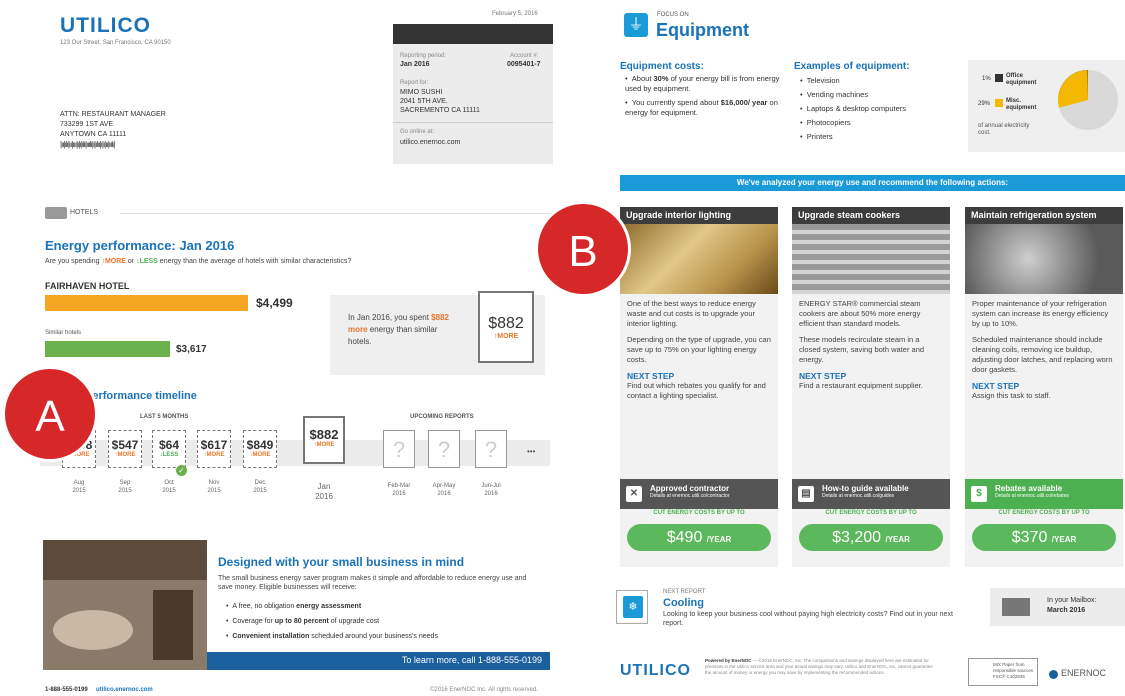  What do you see at coordinates (662, 66) in the screenshot?
I see `costs-title: Equipment costs:` at bounding box center [662, 66].